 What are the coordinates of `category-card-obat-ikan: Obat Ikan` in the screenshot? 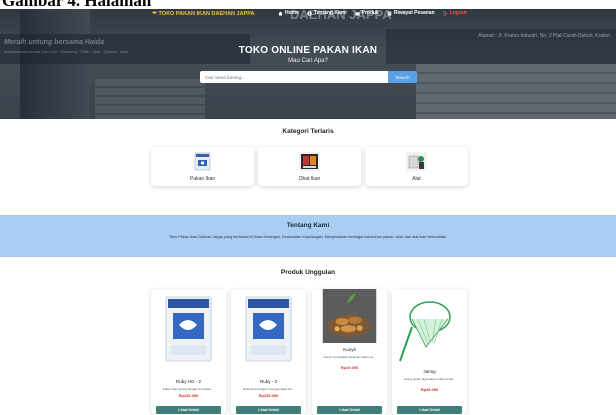 It's located at (309, 166).